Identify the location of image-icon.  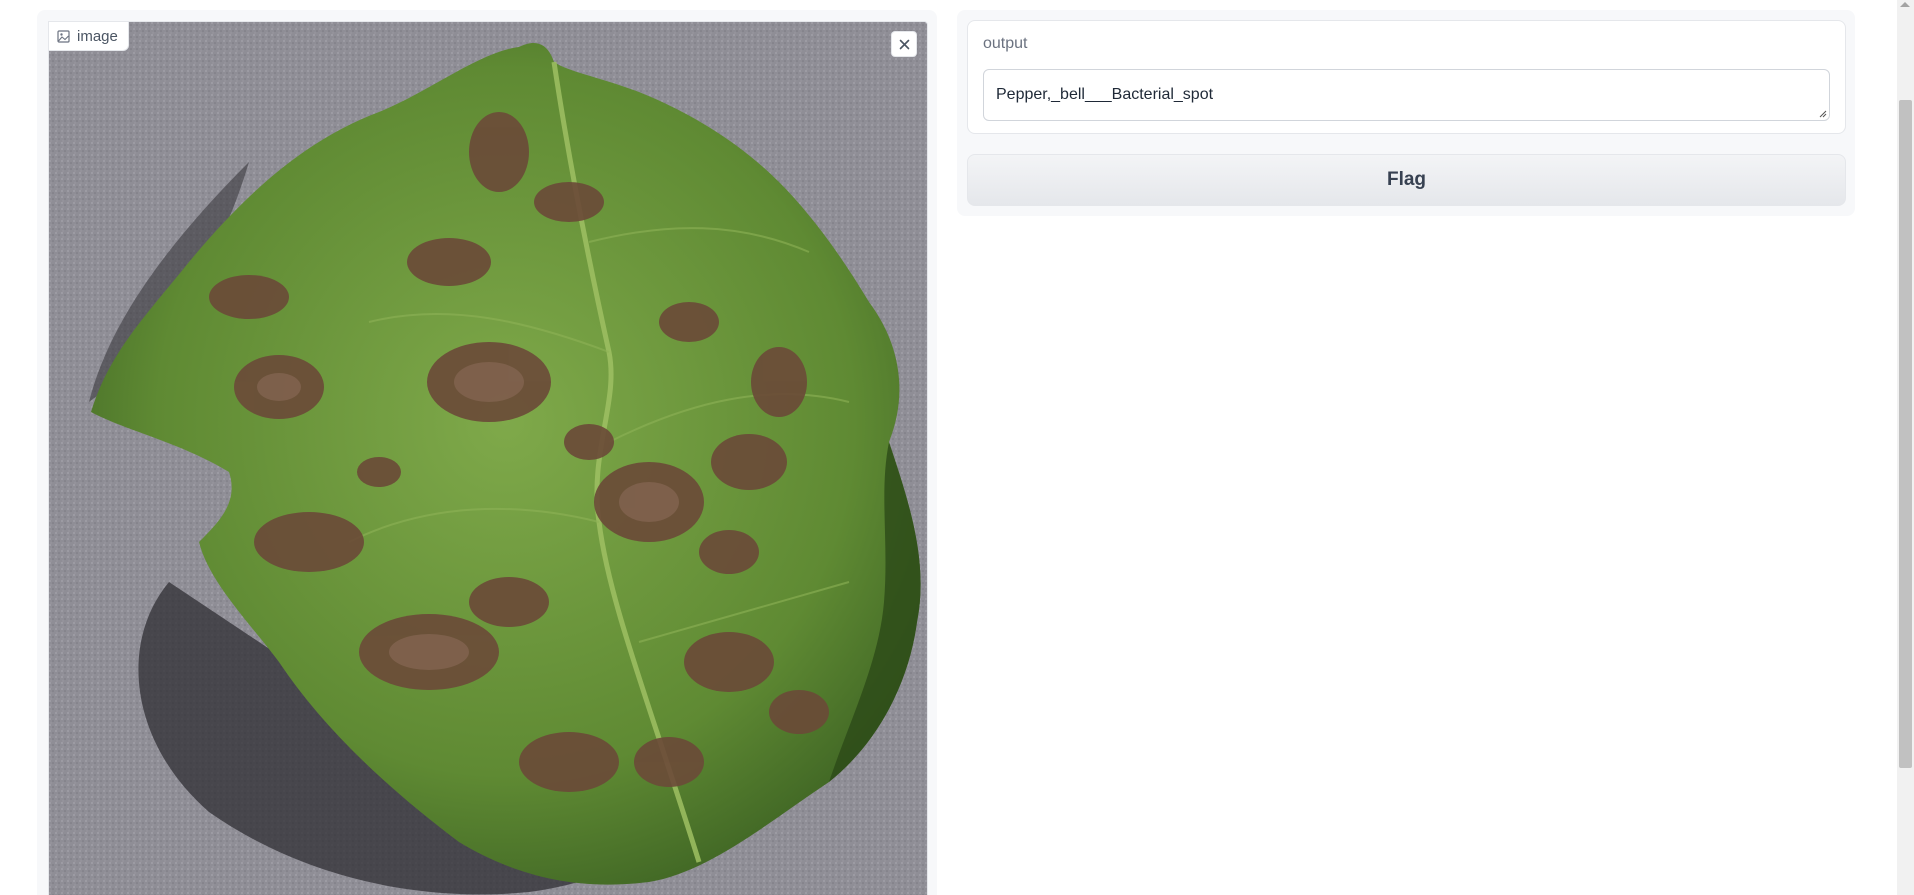
(63, 36).